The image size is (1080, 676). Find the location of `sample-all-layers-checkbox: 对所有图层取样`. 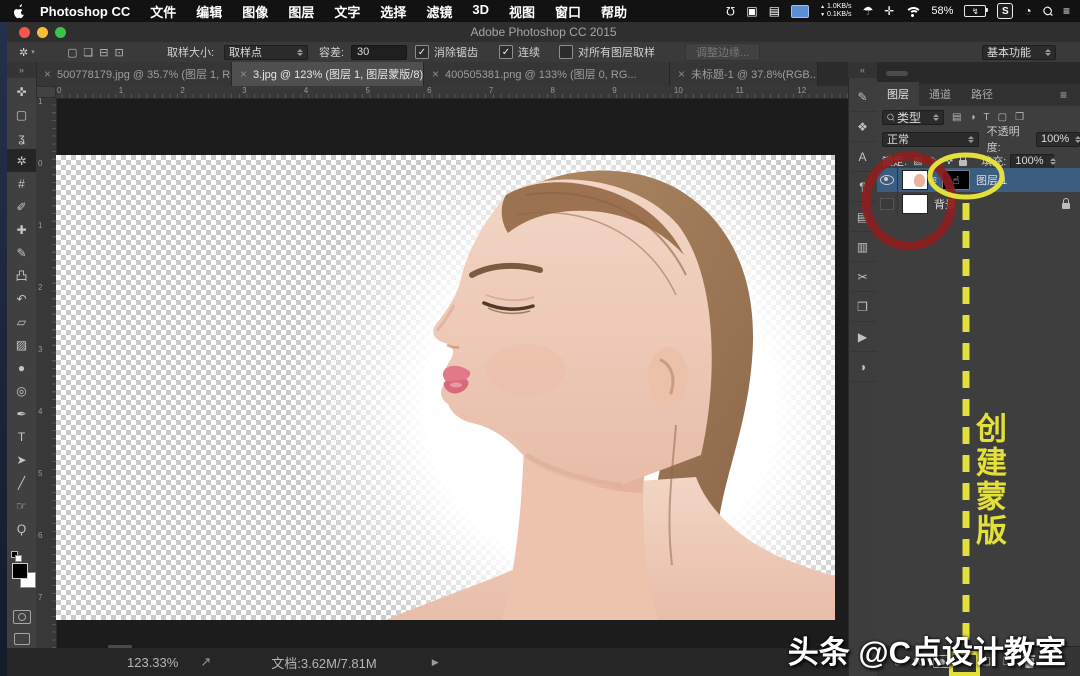

sample-all-layers-checkbox: 对所有图层取样 is located at coordinates (607, 52).